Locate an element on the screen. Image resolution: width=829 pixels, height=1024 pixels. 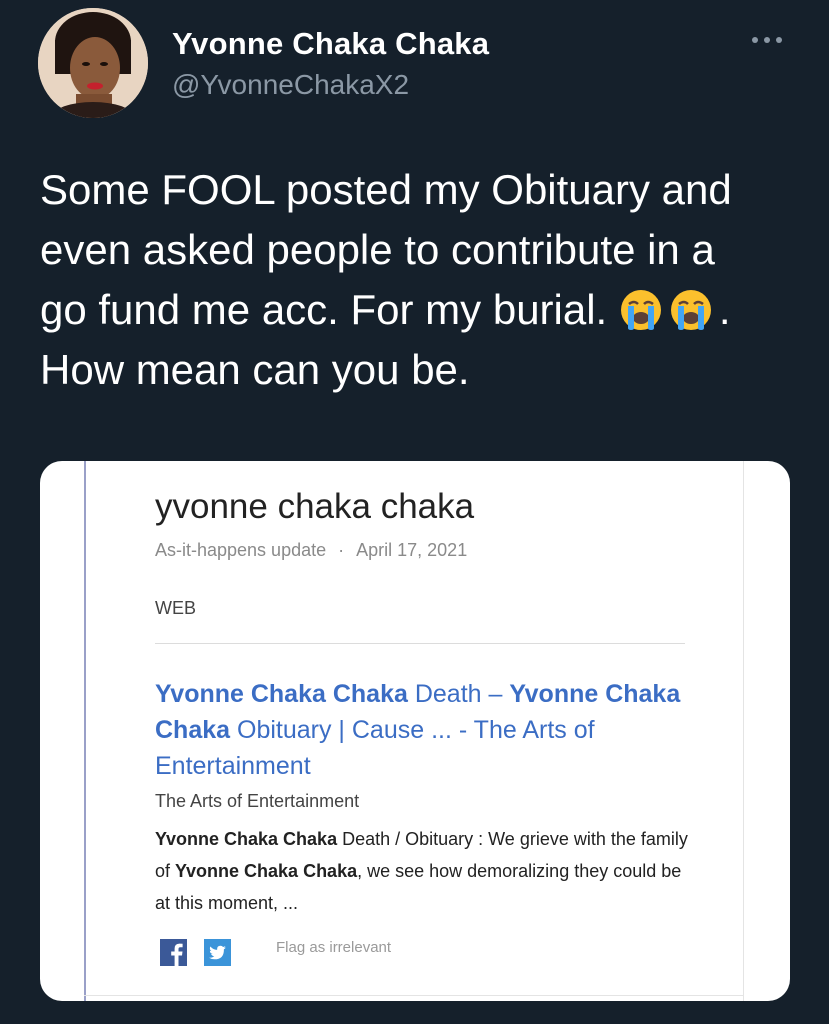
tweet-line: even asked people to contribute in a is located at coordinates (377, 249).